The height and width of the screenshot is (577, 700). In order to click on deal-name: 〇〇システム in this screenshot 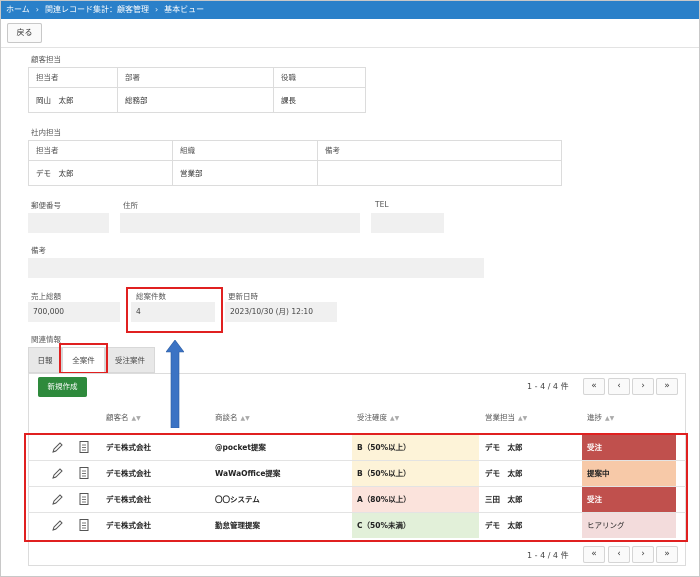, I will do `click(237, 499)`.